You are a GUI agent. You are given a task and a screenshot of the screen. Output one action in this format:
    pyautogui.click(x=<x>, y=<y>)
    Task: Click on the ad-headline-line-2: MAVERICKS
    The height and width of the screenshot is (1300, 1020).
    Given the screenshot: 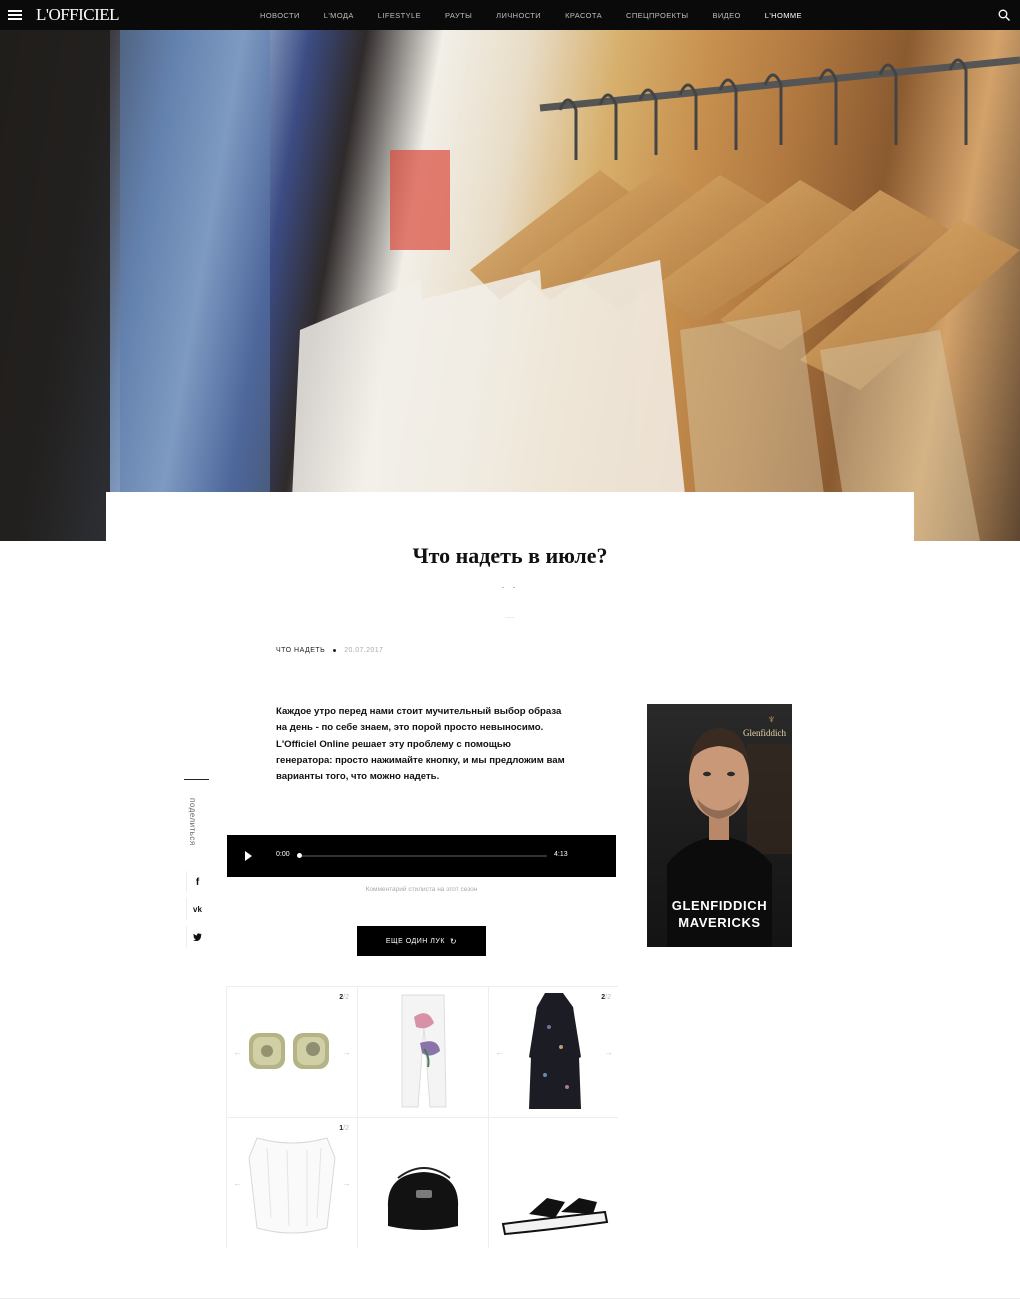 What is the action you would take?
    pyautogui.click(x=719, y=922)
    